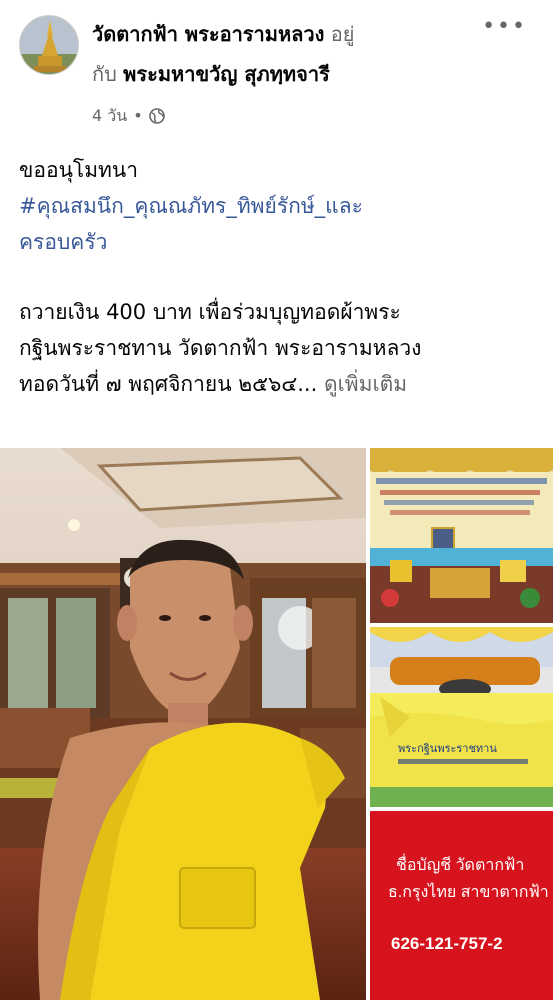 The height and width of the screenshot is (1000, 553). Describe the element at coordinates (210, 312) in the screenshot. I see `post-text-line: ถวายเงิน 400 บาท เพื่อร่วมบุญทอดผ้าพระ` at that location.